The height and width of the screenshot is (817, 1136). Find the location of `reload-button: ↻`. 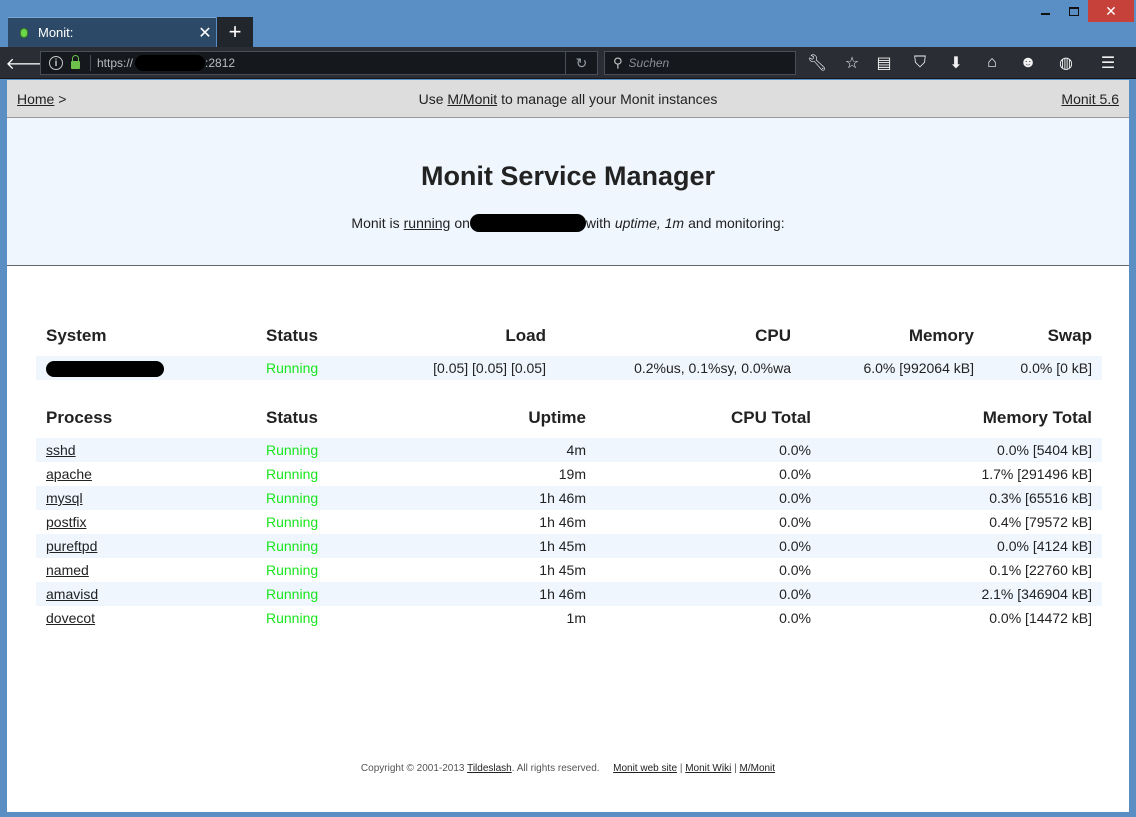

reload-button: ↻ is located at coordinates (581, 63).